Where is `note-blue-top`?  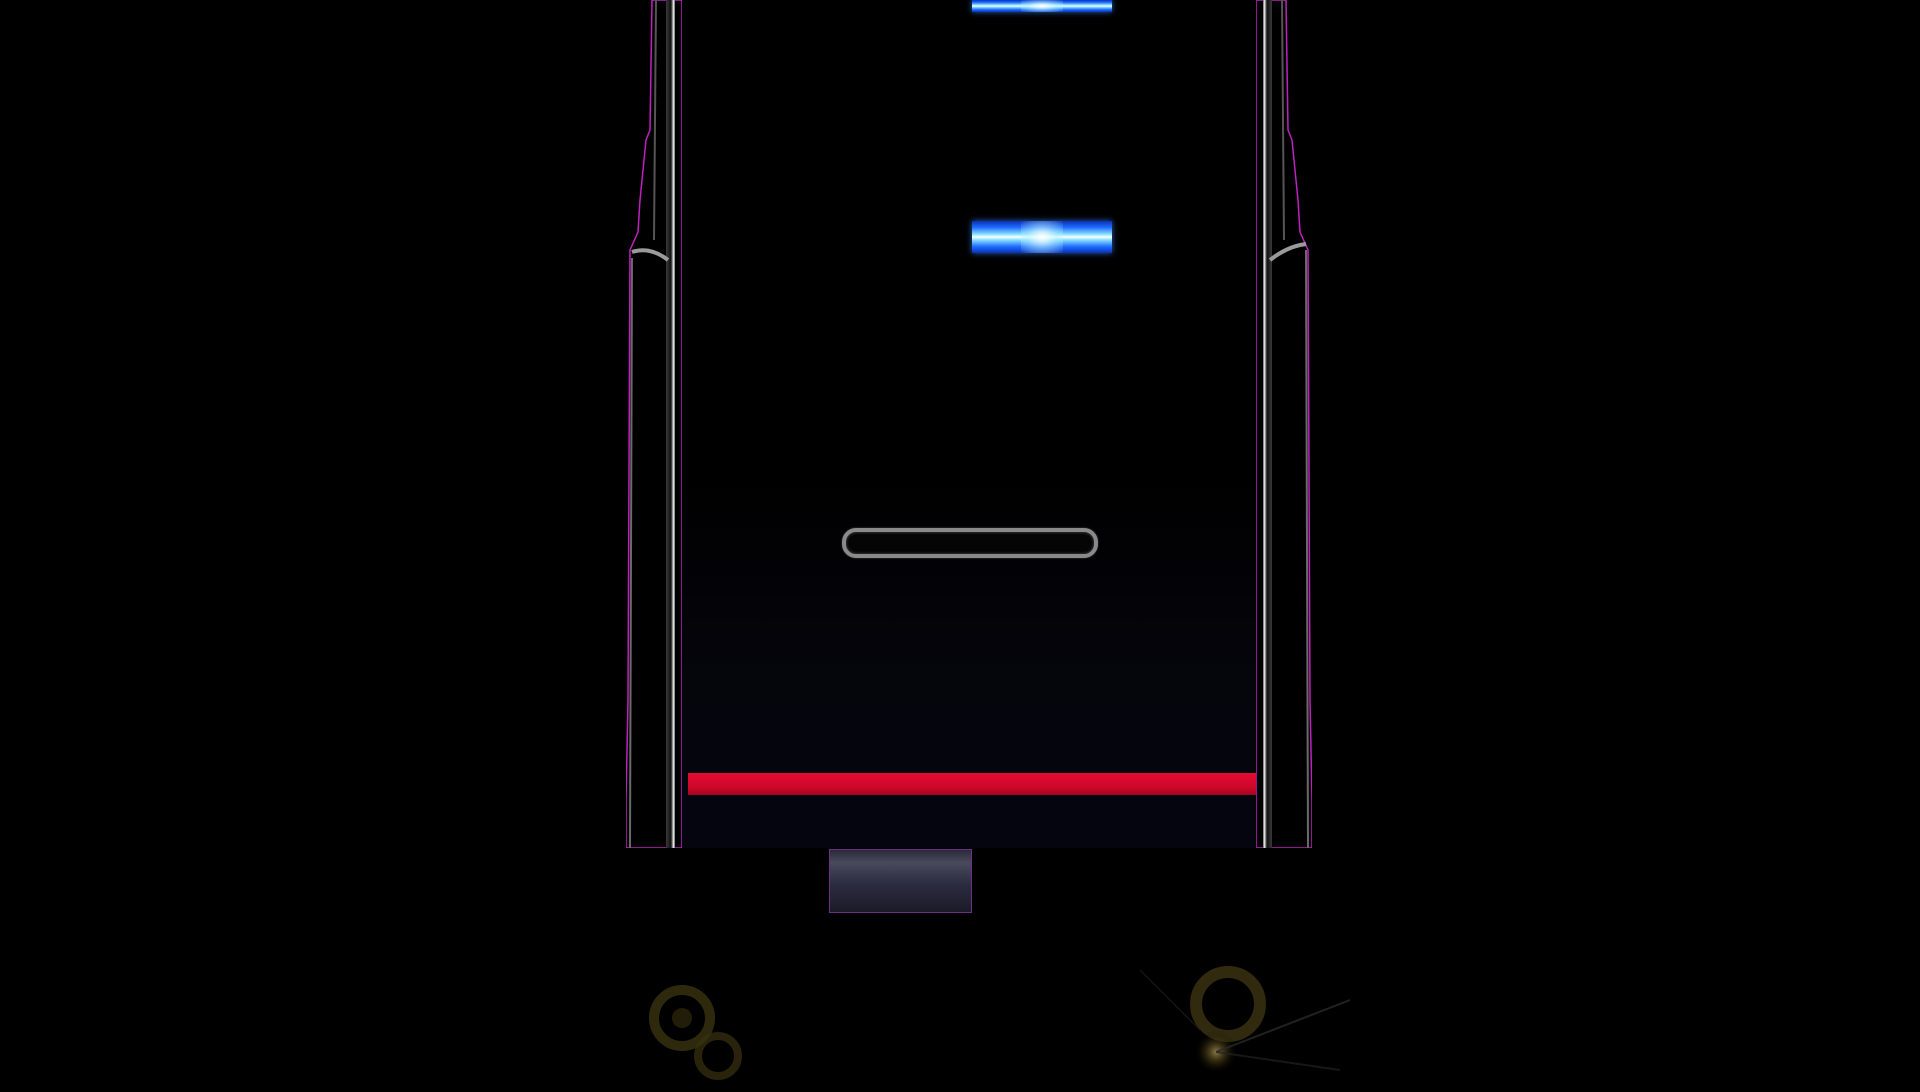 note-blue-top is located at coordinates (1042, 6).